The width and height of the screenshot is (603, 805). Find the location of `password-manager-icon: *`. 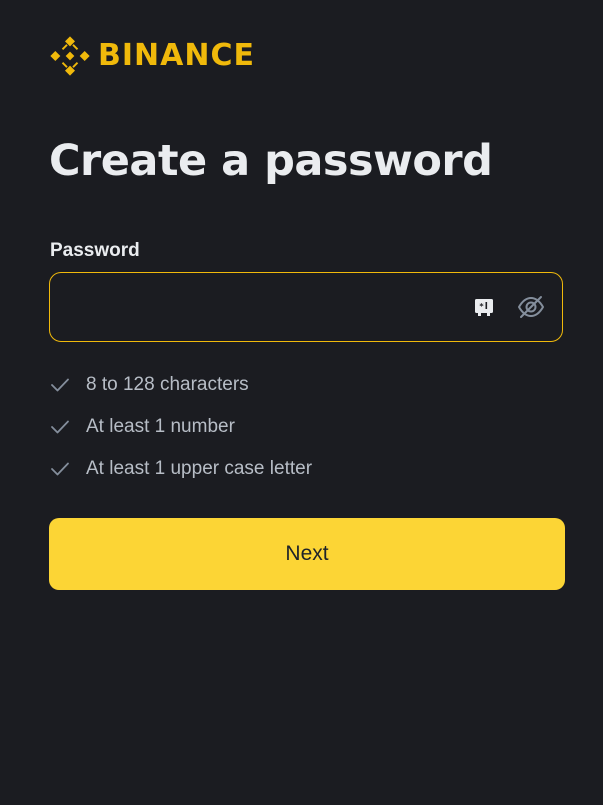

password-manager-icon: * is located at coordinates (484, 307).